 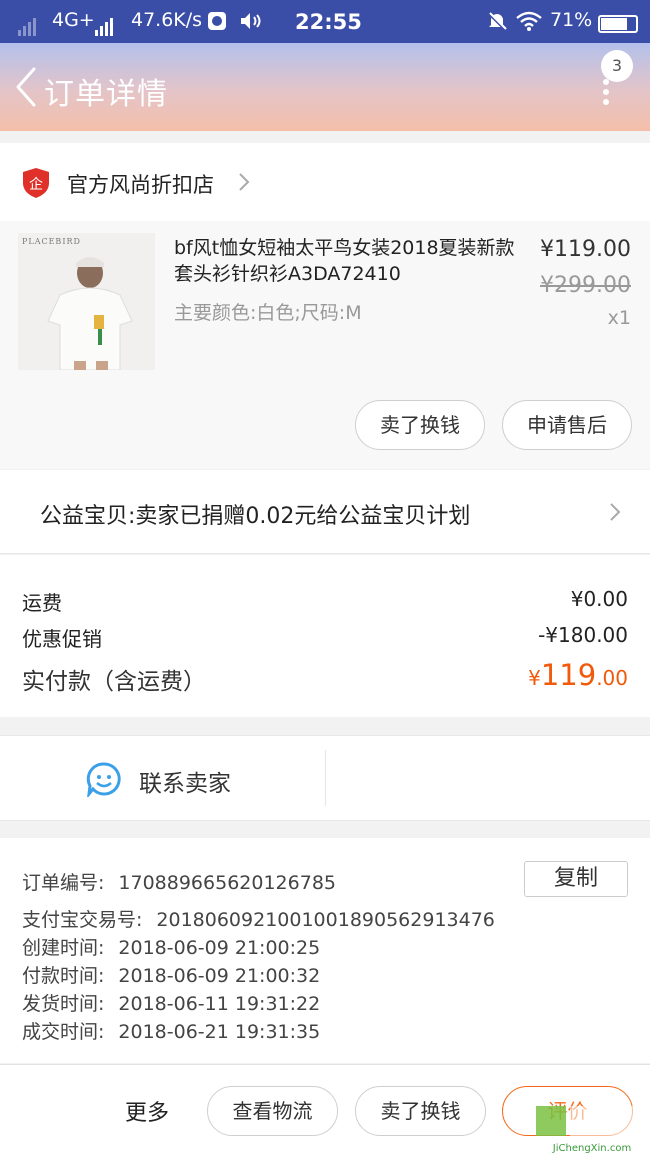 What do you see at coordinates (612, 678) in the screenshot?
I see `total-decimal: .00` at bounding box center [612, 678].